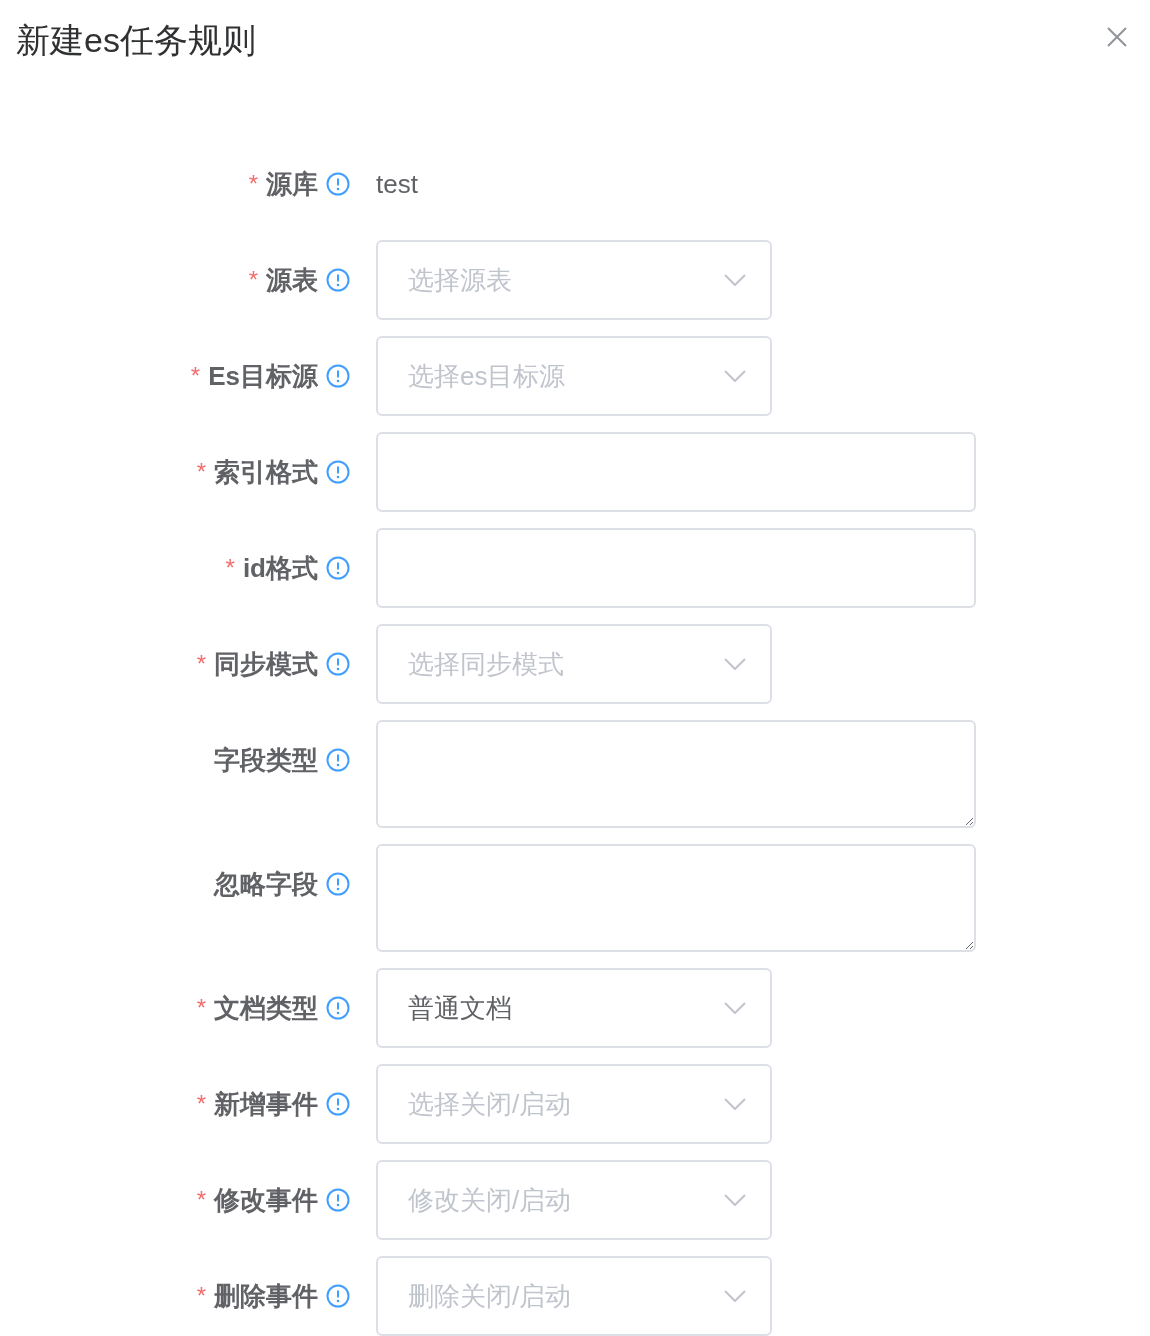  Describe the element at coordinates (574, 664) in the screenshot. I see `dropdown: 选择同步模式` at that location.